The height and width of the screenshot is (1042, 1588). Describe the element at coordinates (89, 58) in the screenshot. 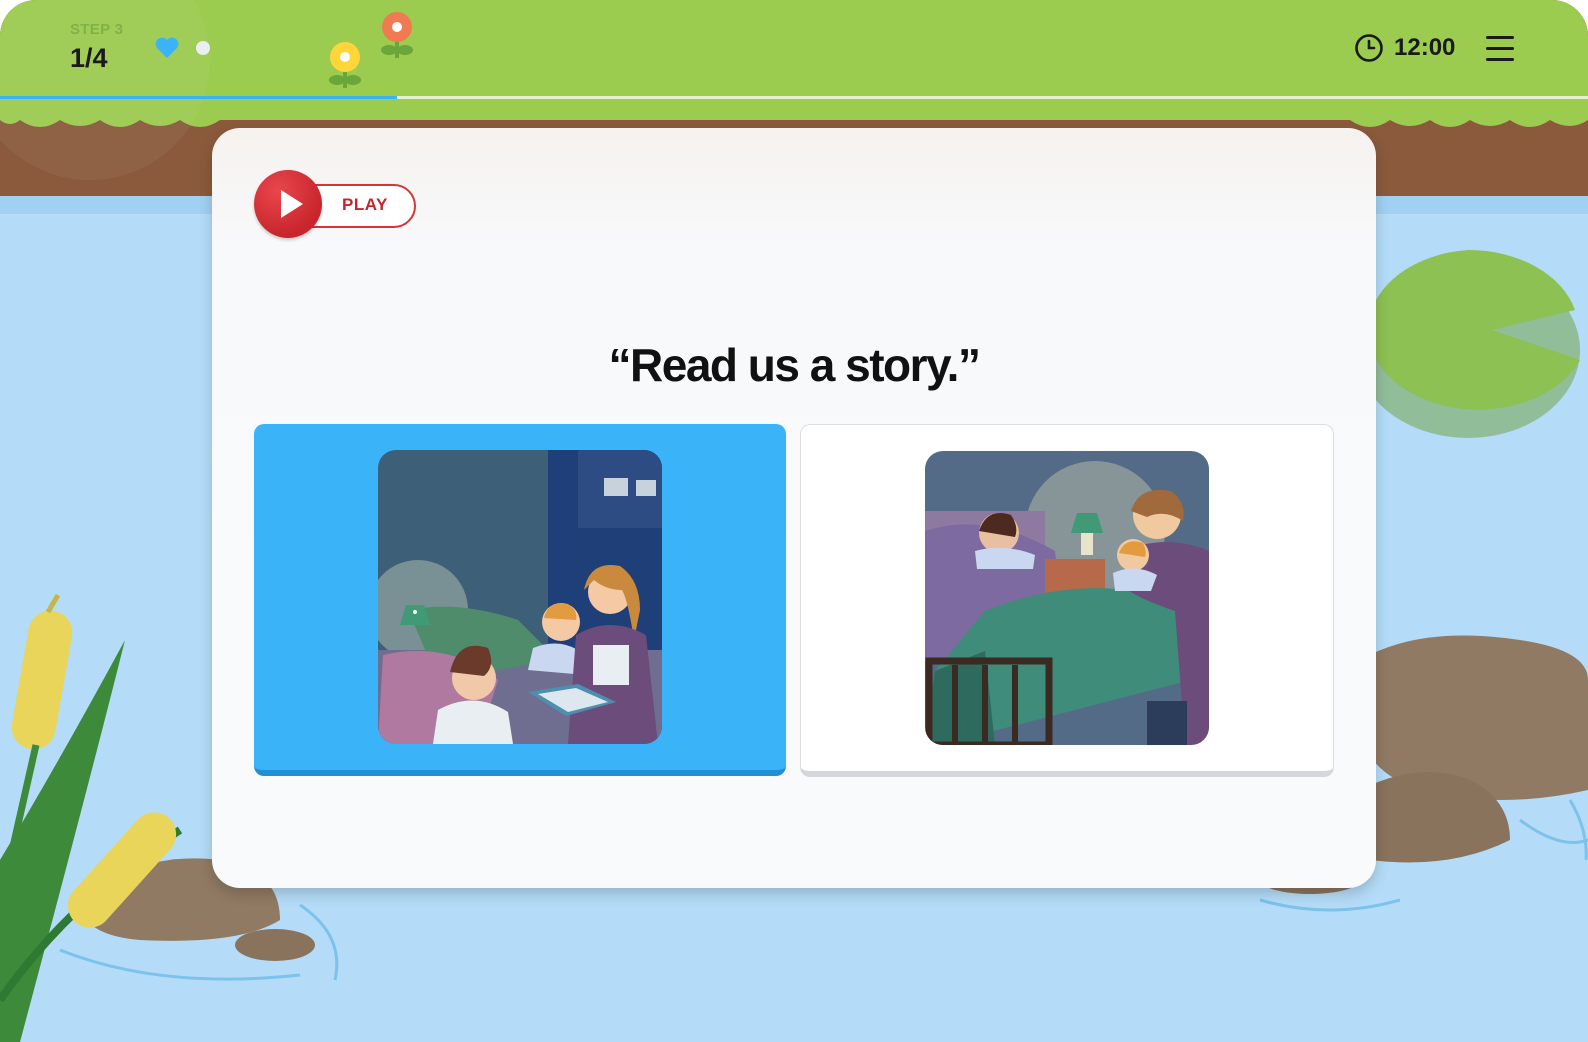

I see `step-counter: 1/4` at that location.